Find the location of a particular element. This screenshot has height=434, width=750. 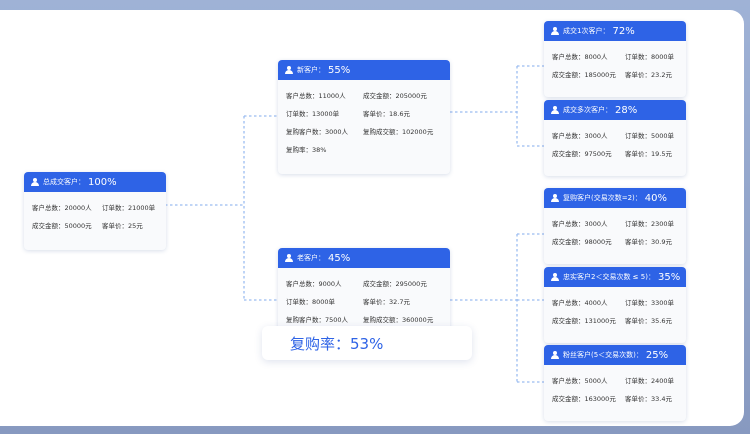

stat-value: 客户总数：9000人 is located at coordinates (314, 284).